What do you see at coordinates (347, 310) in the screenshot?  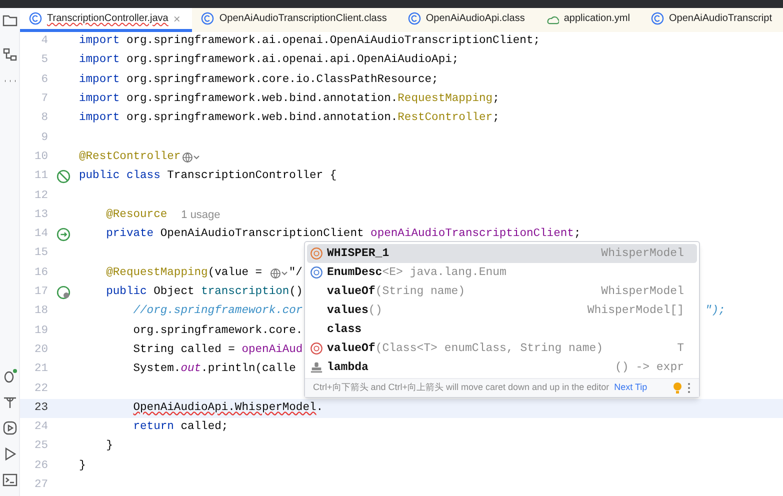 I see `completion-name: values` at bounding box center [347, 310].